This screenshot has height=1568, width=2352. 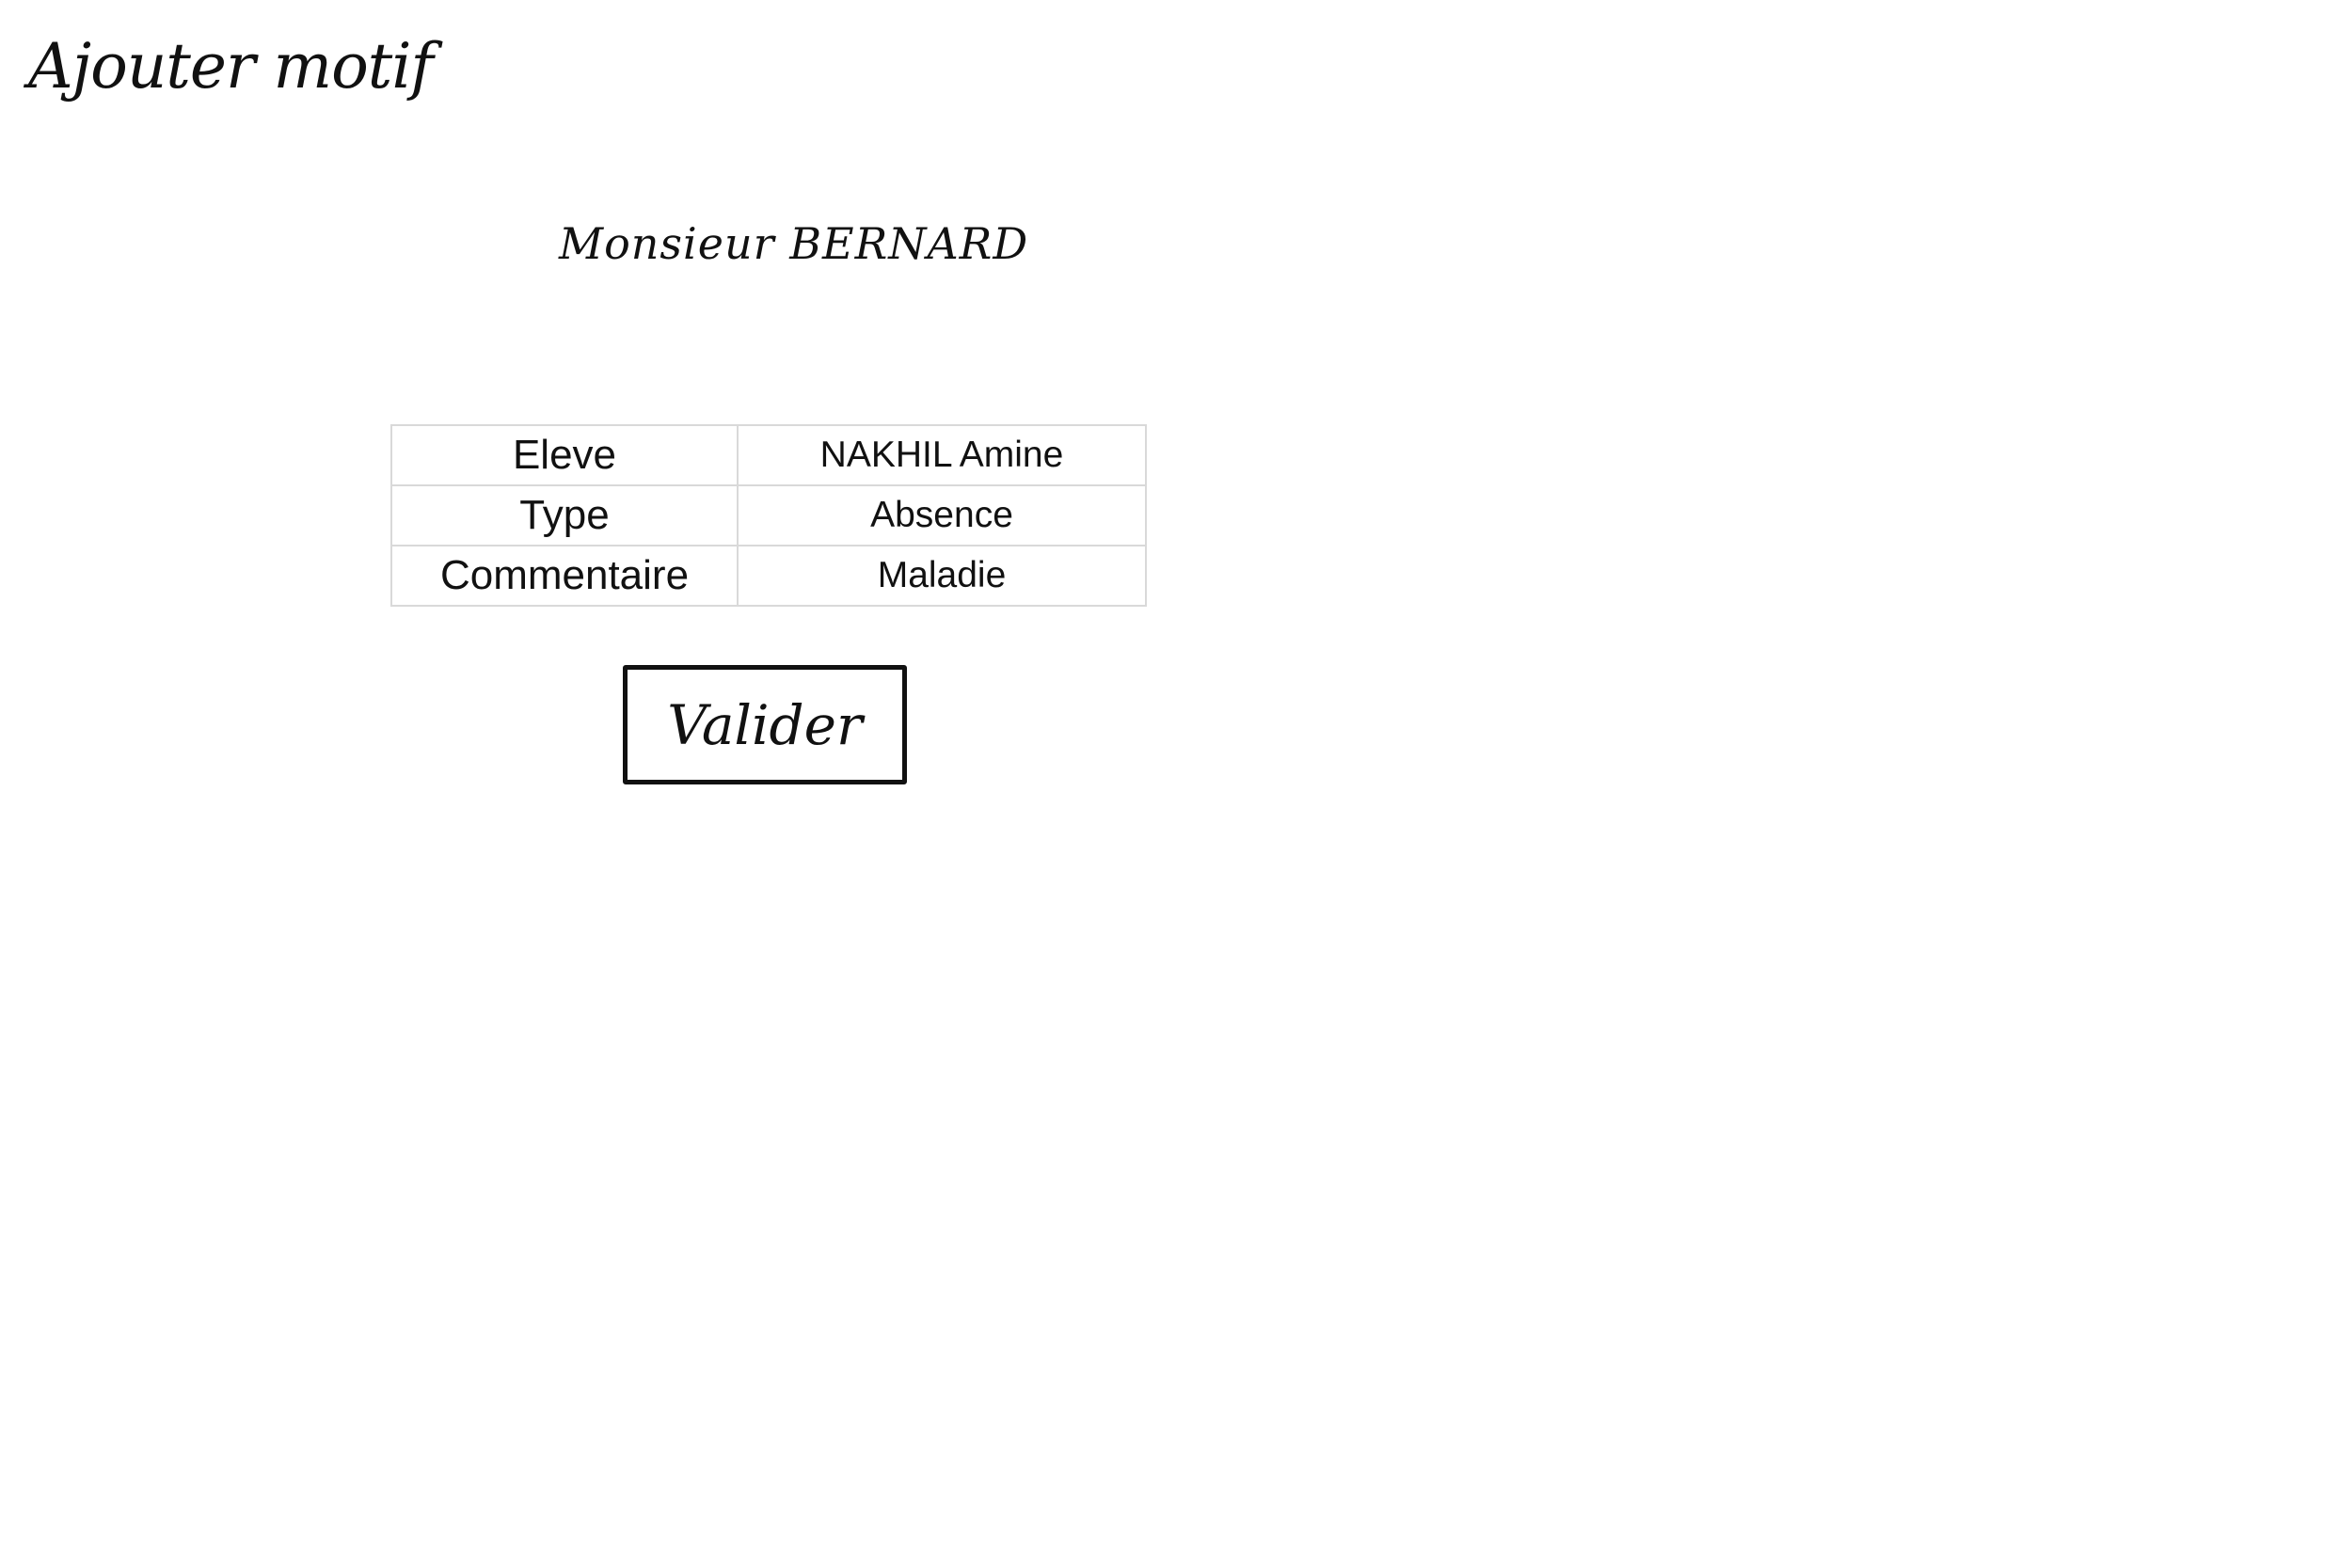 I want to click on row-label-type: Type, so click(x=564, y=515).